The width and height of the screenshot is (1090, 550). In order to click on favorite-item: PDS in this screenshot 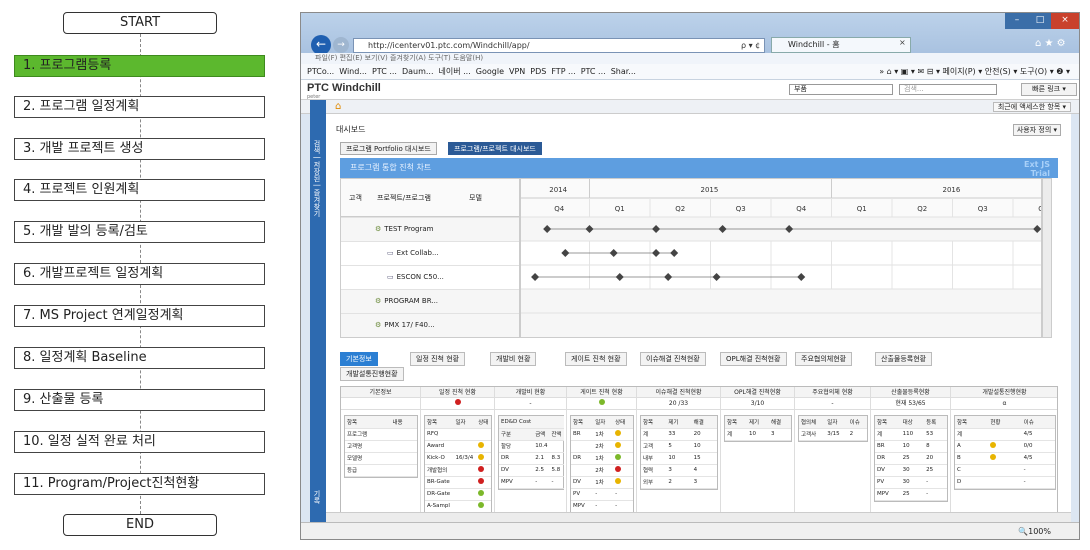, I will do `click(538, 71)`.